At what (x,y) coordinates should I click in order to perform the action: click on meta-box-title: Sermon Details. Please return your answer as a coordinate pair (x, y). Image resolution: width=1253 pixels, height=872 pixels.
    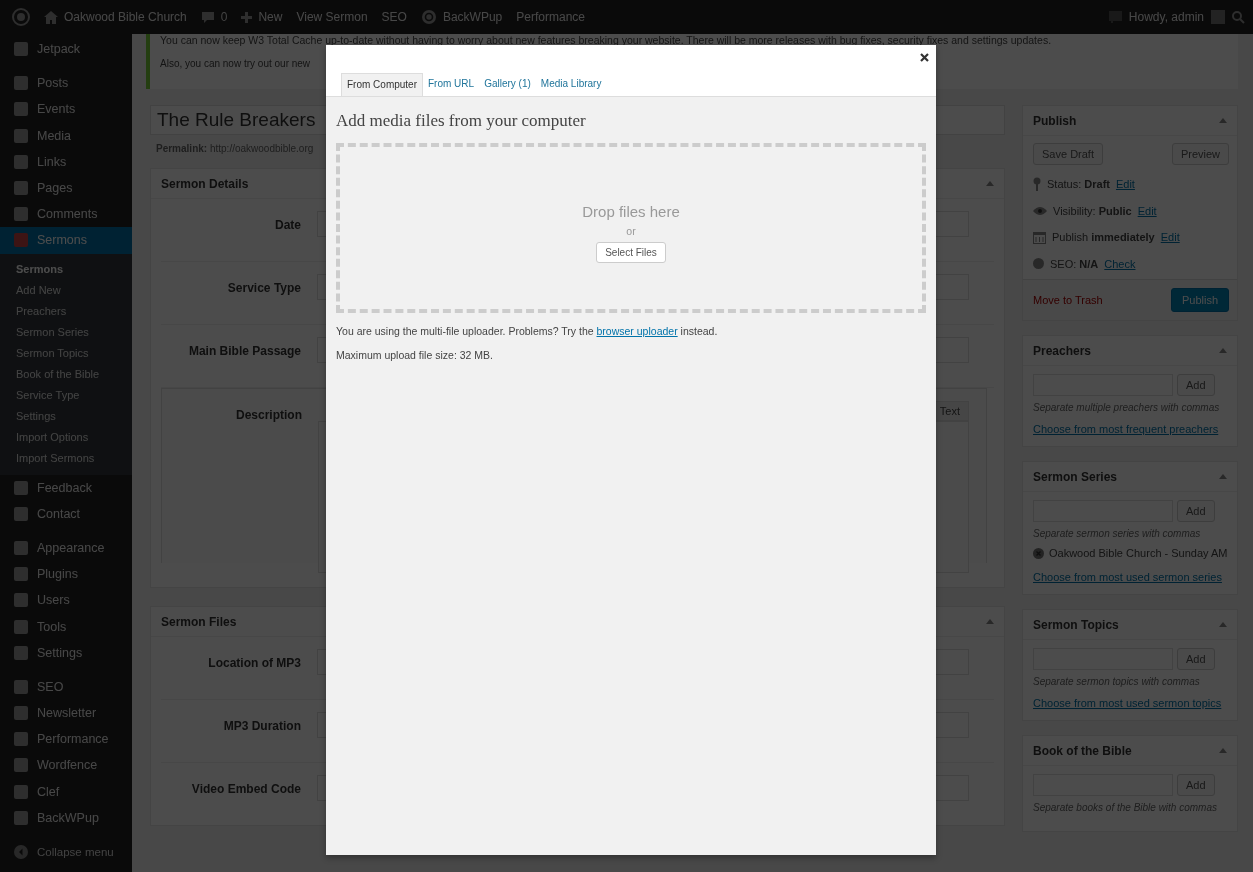
    Looking at the image, I should click on (205, 183).